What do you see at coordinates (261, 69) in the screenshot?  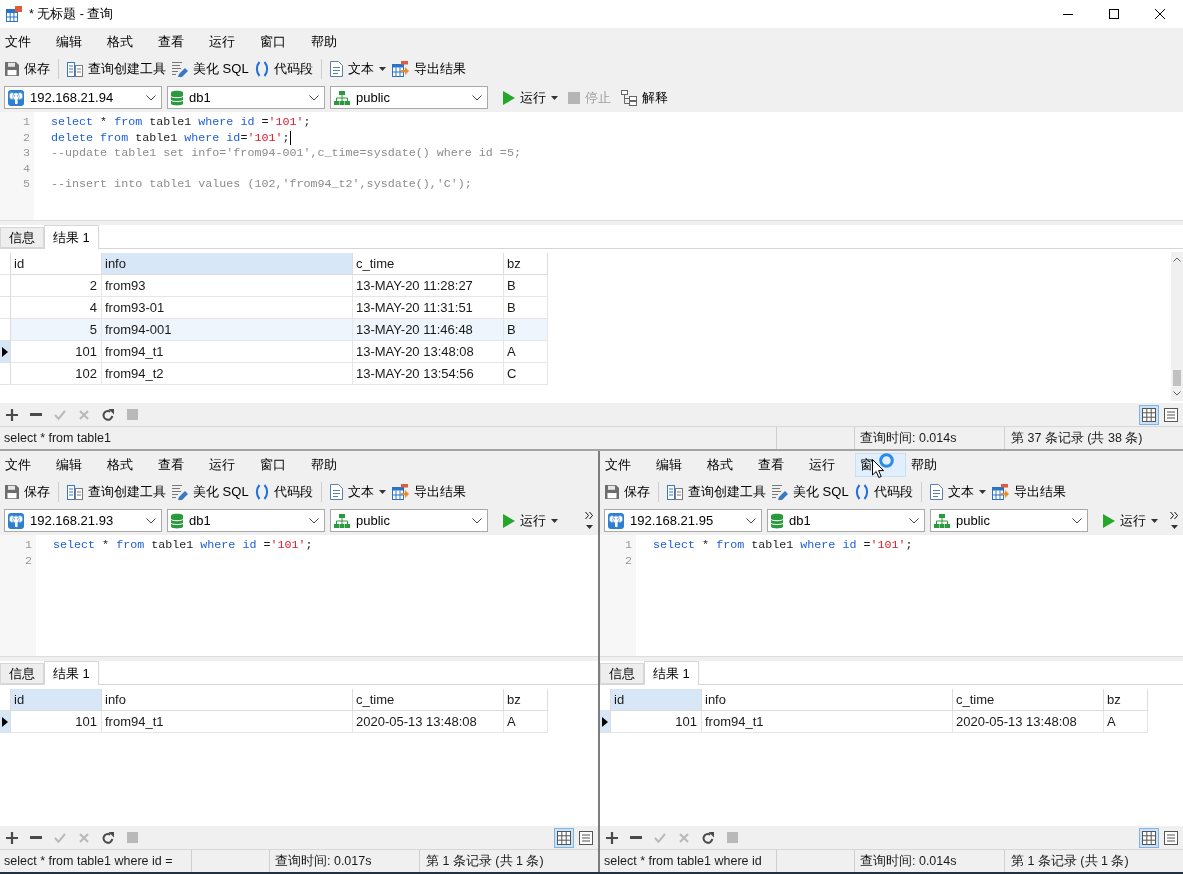 I see `parentheses-icon` at bounding box center [261, 69].